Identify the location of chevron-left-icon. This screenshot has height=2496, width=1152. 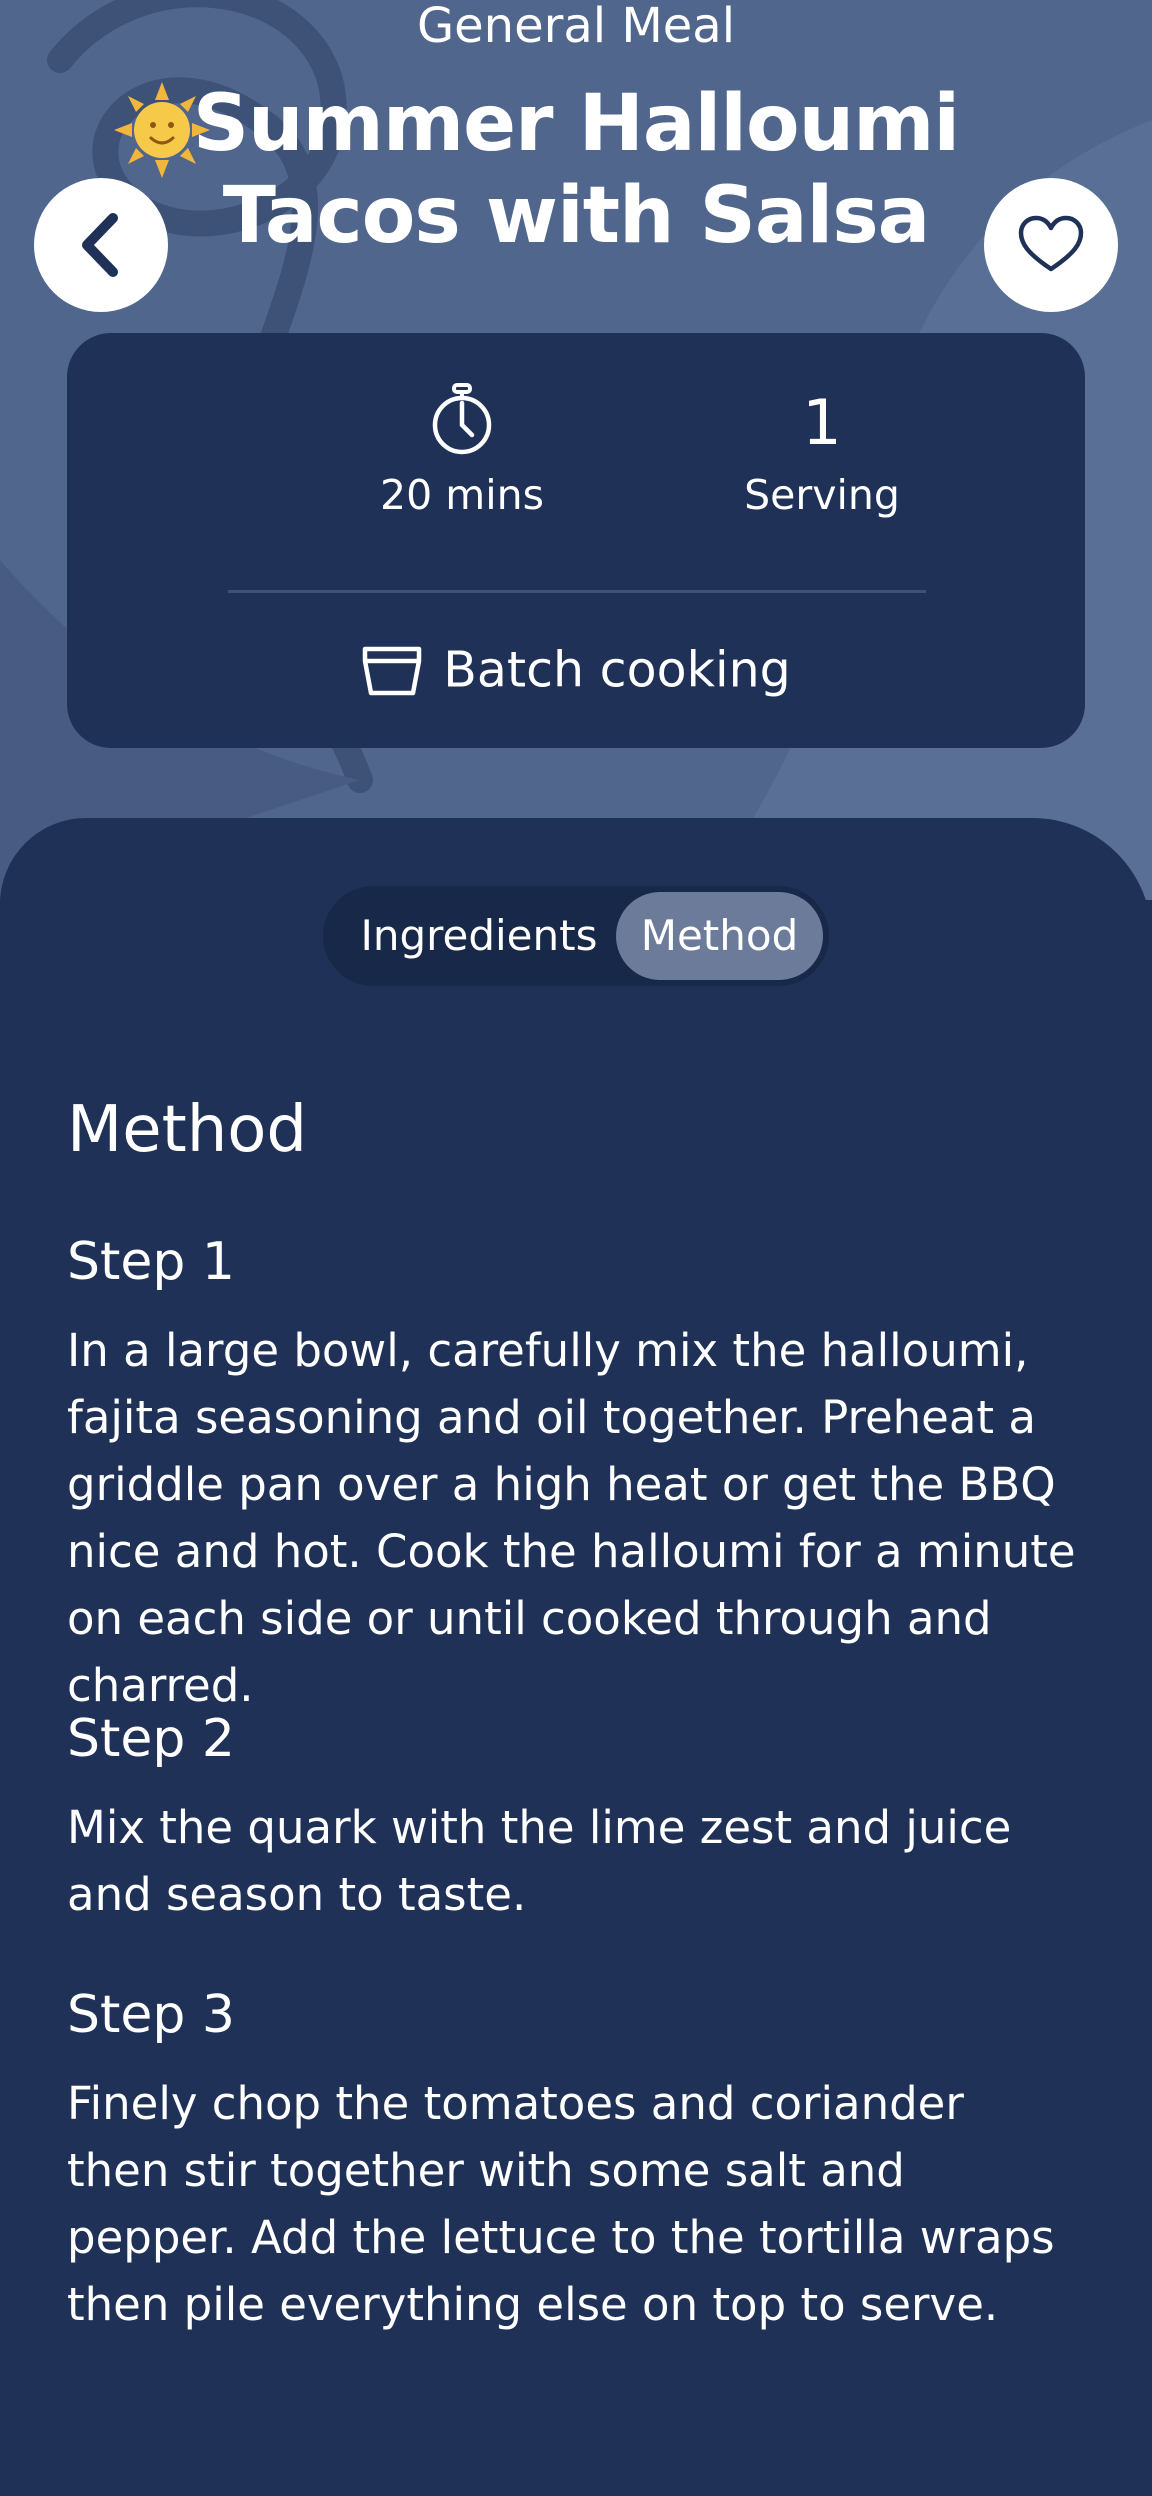
(100, 245).